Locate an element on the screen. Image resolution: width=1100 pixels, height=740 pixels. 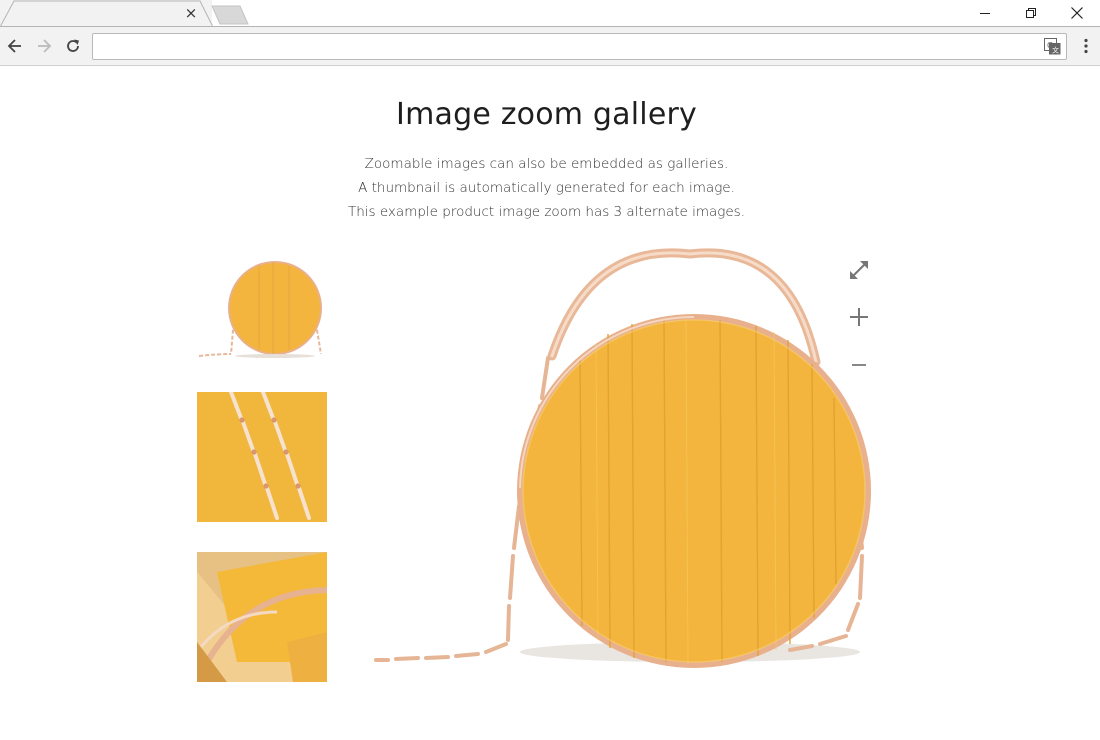
forward-button is located at coordinates (44, 46).